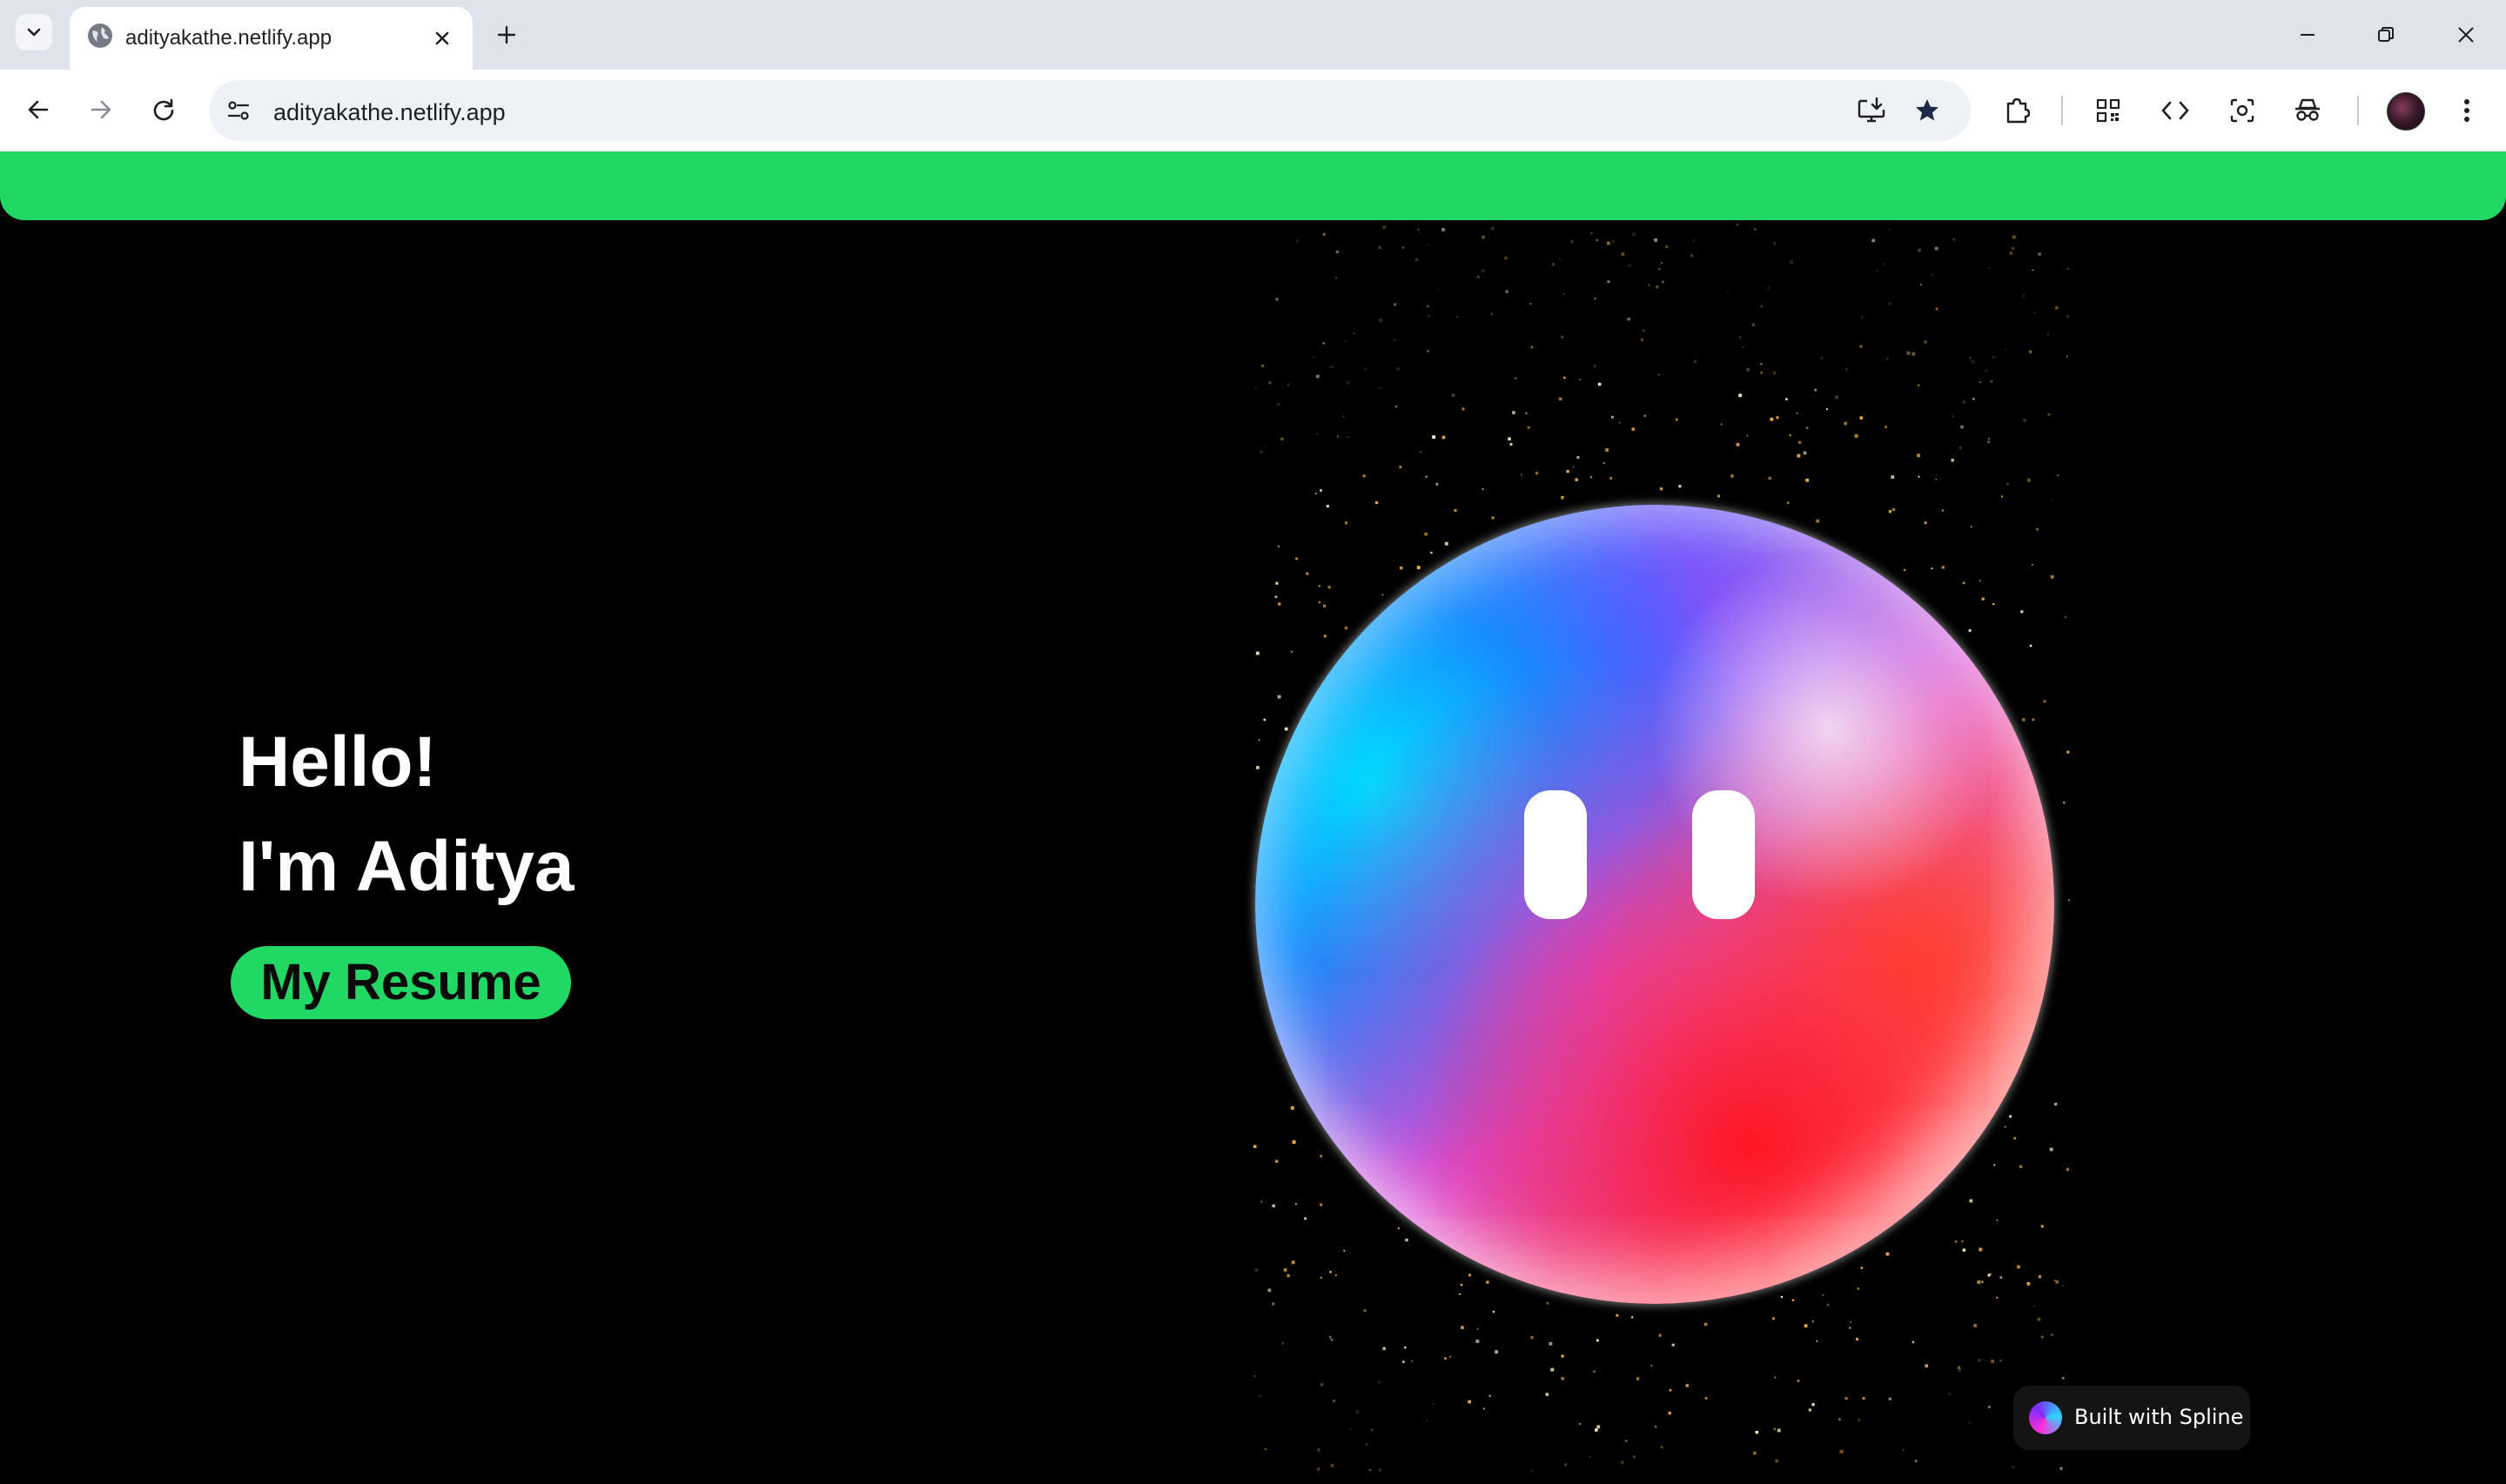 Image resolution: width=2506 pixels, height=1484 pixels. I want to click on browser-tab: adityakathe.netlify.app, so click(271, 38).